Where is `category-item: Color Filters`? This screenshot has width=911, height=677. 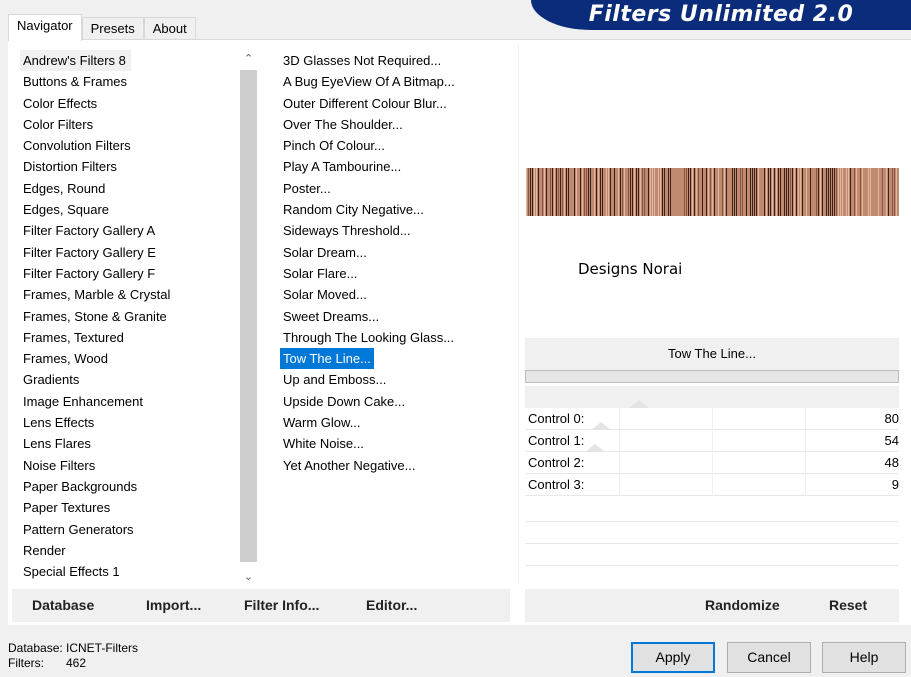
category-item: Color Filters is located at coordinates (127, 124).